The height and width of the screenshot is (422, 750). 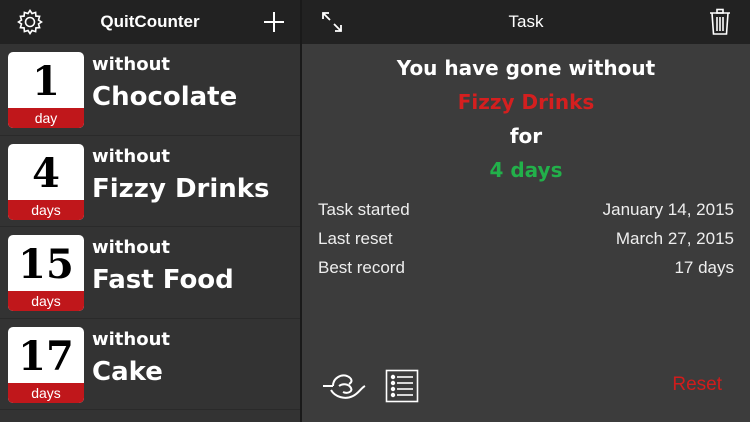 What do you see at coordinates (46, 118) in the screenshot?
I see `day-unit: day` at bounding box center [46, 118].